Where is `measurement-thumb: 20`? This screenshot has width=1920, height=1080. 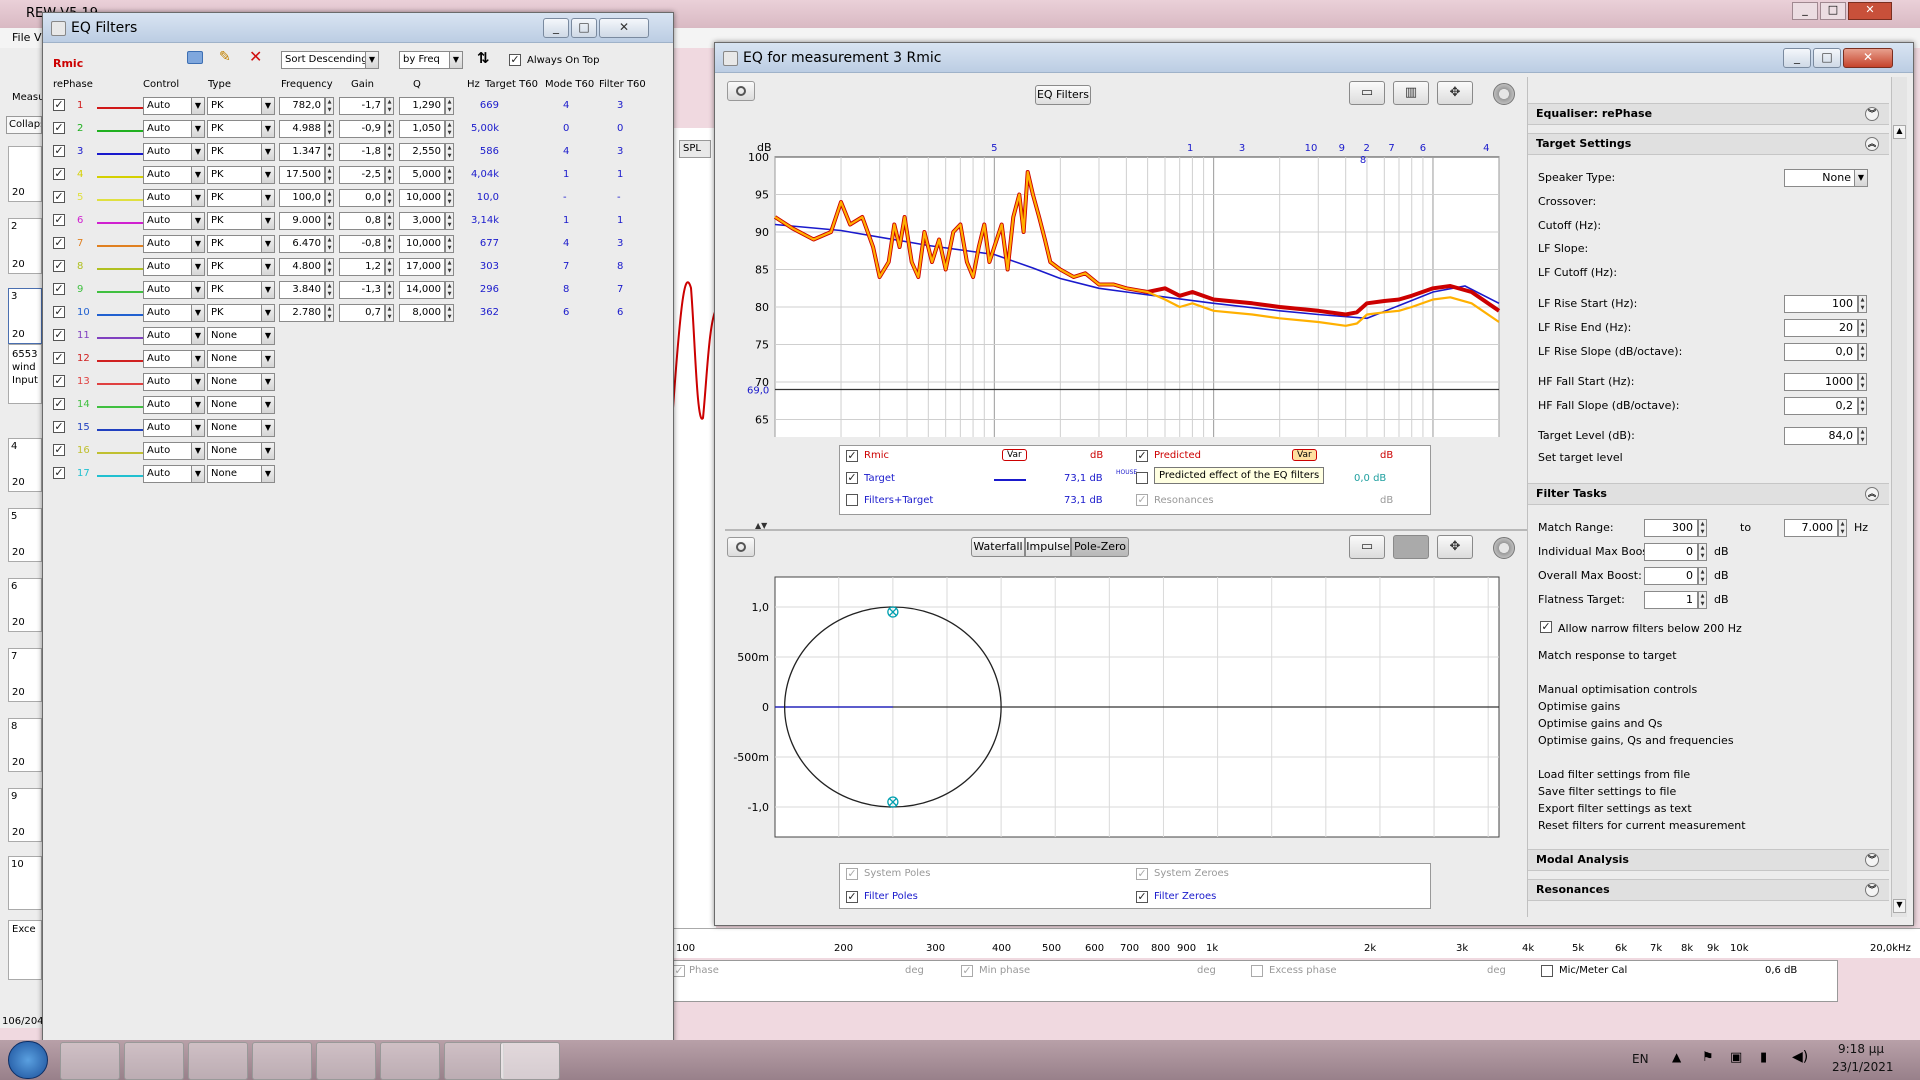 measurement-thumb: 20 is located at coordinates (25, 174).